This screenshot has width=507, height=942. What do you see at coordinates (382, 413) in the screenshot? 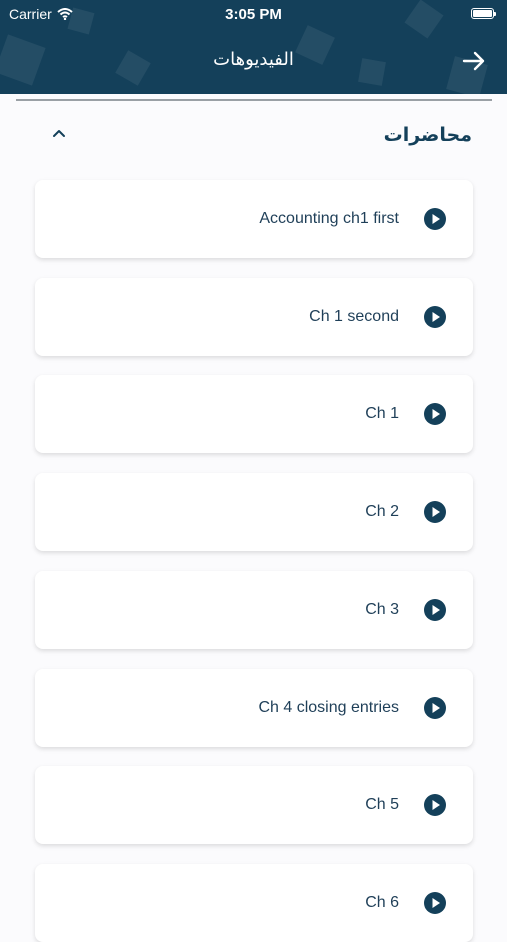
I see `video-title: Ch 1` at bounding box center [382, 413].